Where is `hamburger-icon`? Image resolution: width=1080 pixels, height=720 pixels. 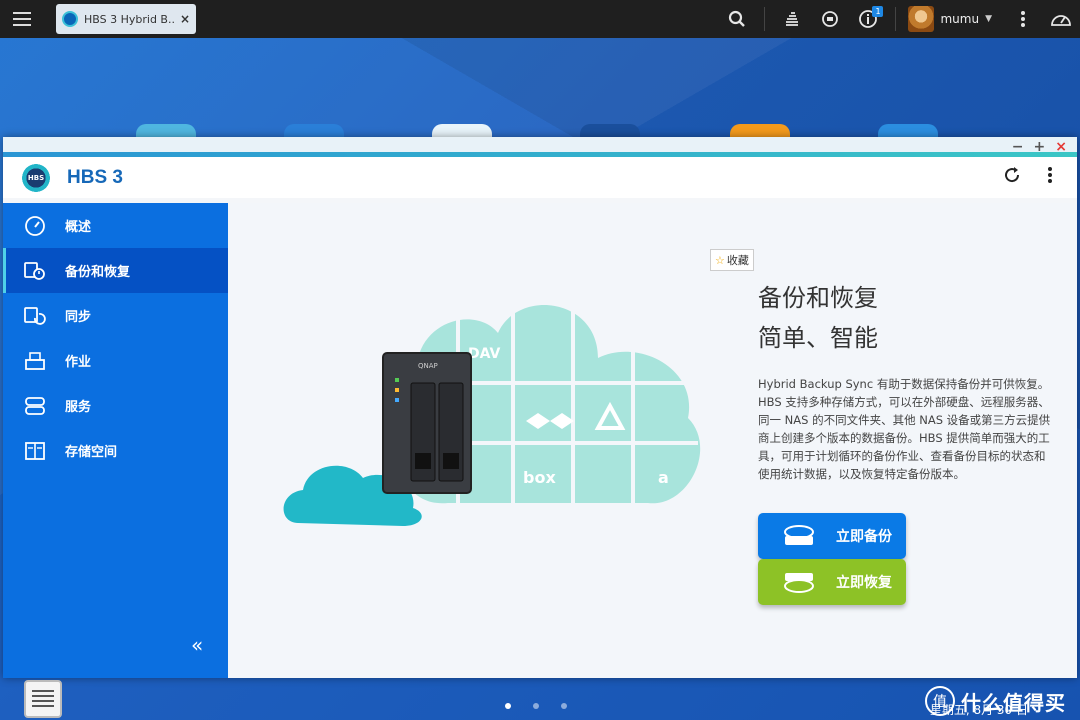 hamburger-icon is located at coordinates (22, 19).